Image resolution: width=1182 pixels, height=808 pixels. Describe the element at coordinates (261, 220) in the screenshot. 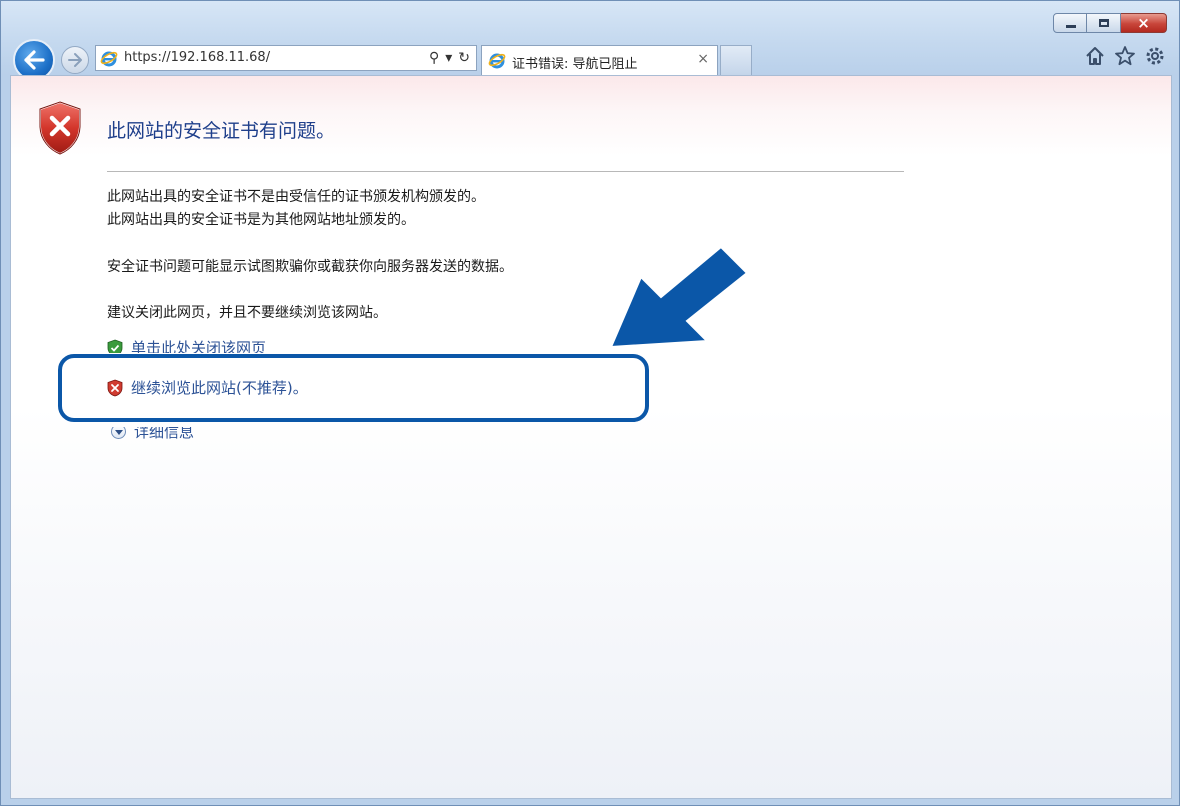

I see `cert-issue-line-2: 此网站出具的安全证书是为其他网站地址颁发的。` at that location.